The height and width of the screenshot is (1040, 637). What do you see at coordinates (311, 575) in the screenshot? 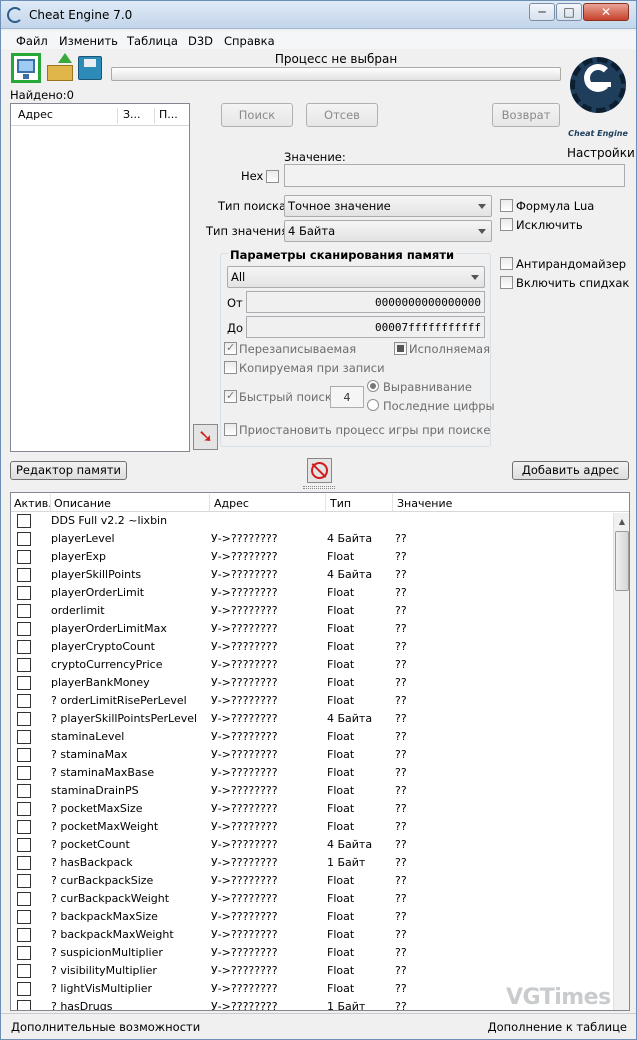
I see `table-row: playerSkillPoints У->???????? 4 Байта??` at bounding box center [311, 575].